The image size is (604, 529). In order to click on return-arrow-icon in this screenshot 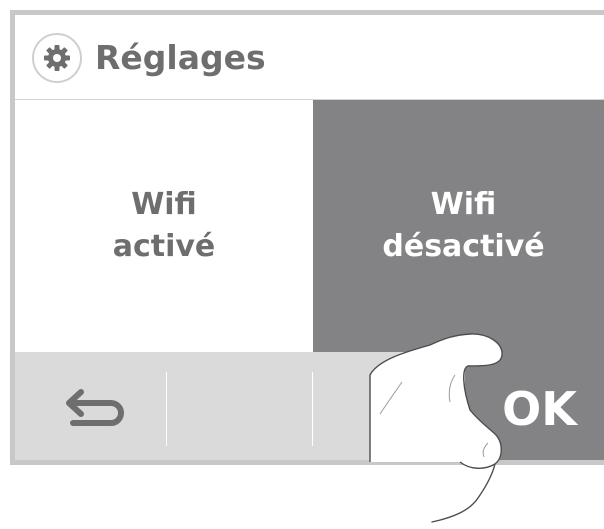, I will do `click(94, 407)`.